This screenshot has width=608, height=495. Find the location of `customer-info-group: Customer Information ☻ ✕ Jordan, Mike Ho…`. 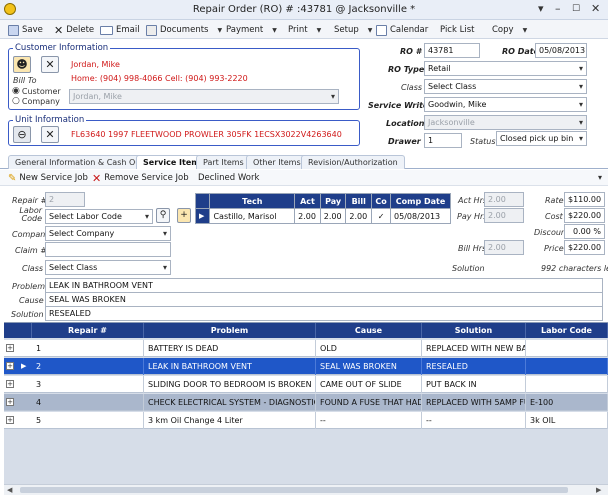

customer-info-group: Customer Information ☻ ✕ Jordan, Mike Ho… is located at coordinates (184, 76).